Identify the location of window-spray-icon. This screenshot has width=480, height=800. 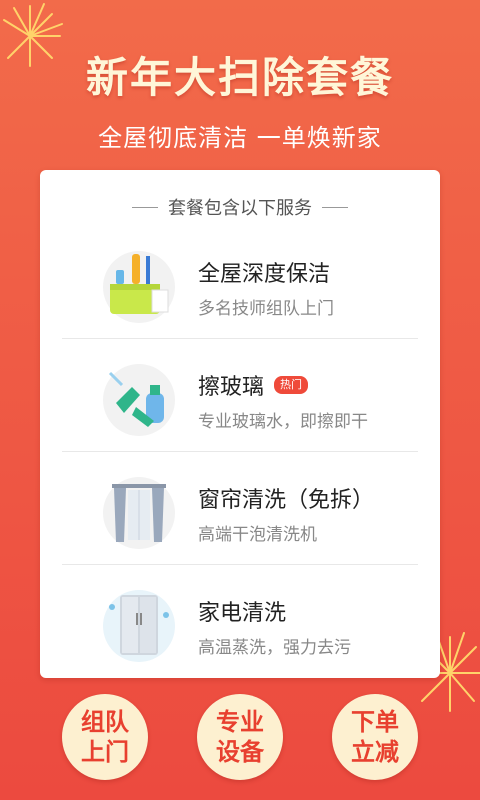
(139, 400).